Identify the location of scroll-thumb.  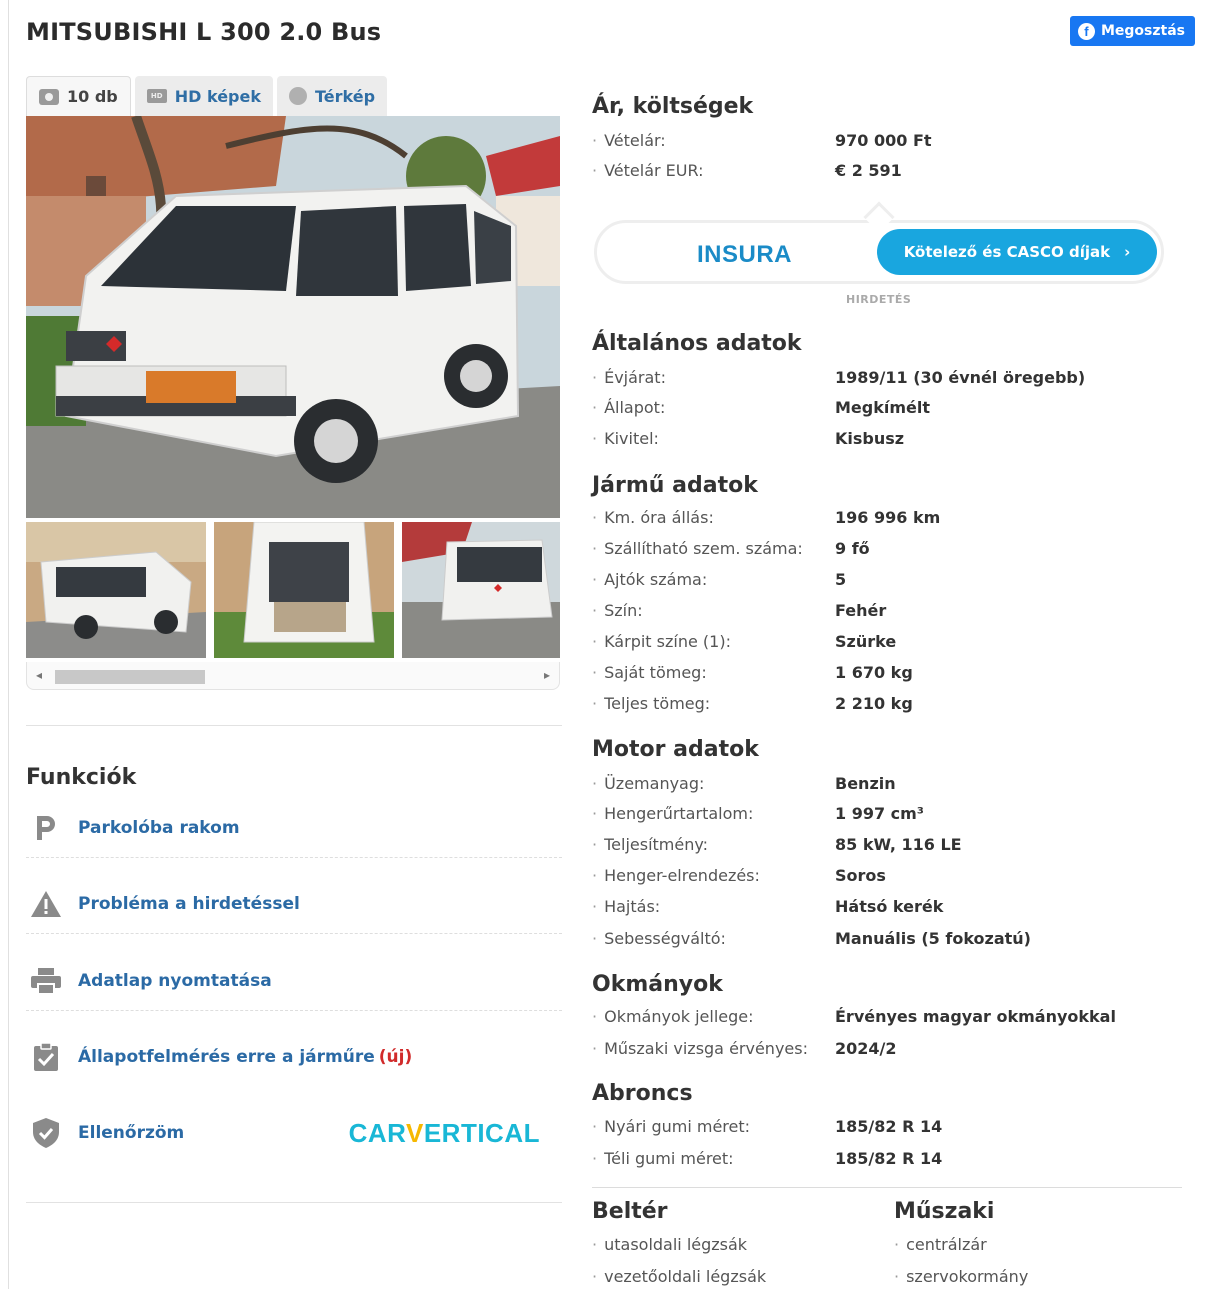
(130, 677).